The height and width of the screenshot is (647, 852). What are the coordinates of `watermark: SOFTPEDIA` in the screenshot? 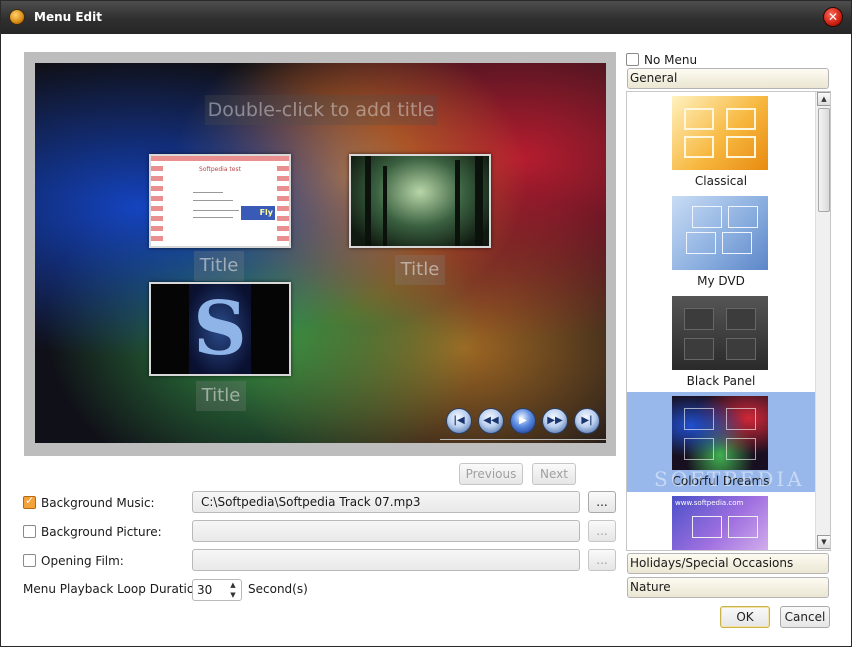 It's located at (729, 479).